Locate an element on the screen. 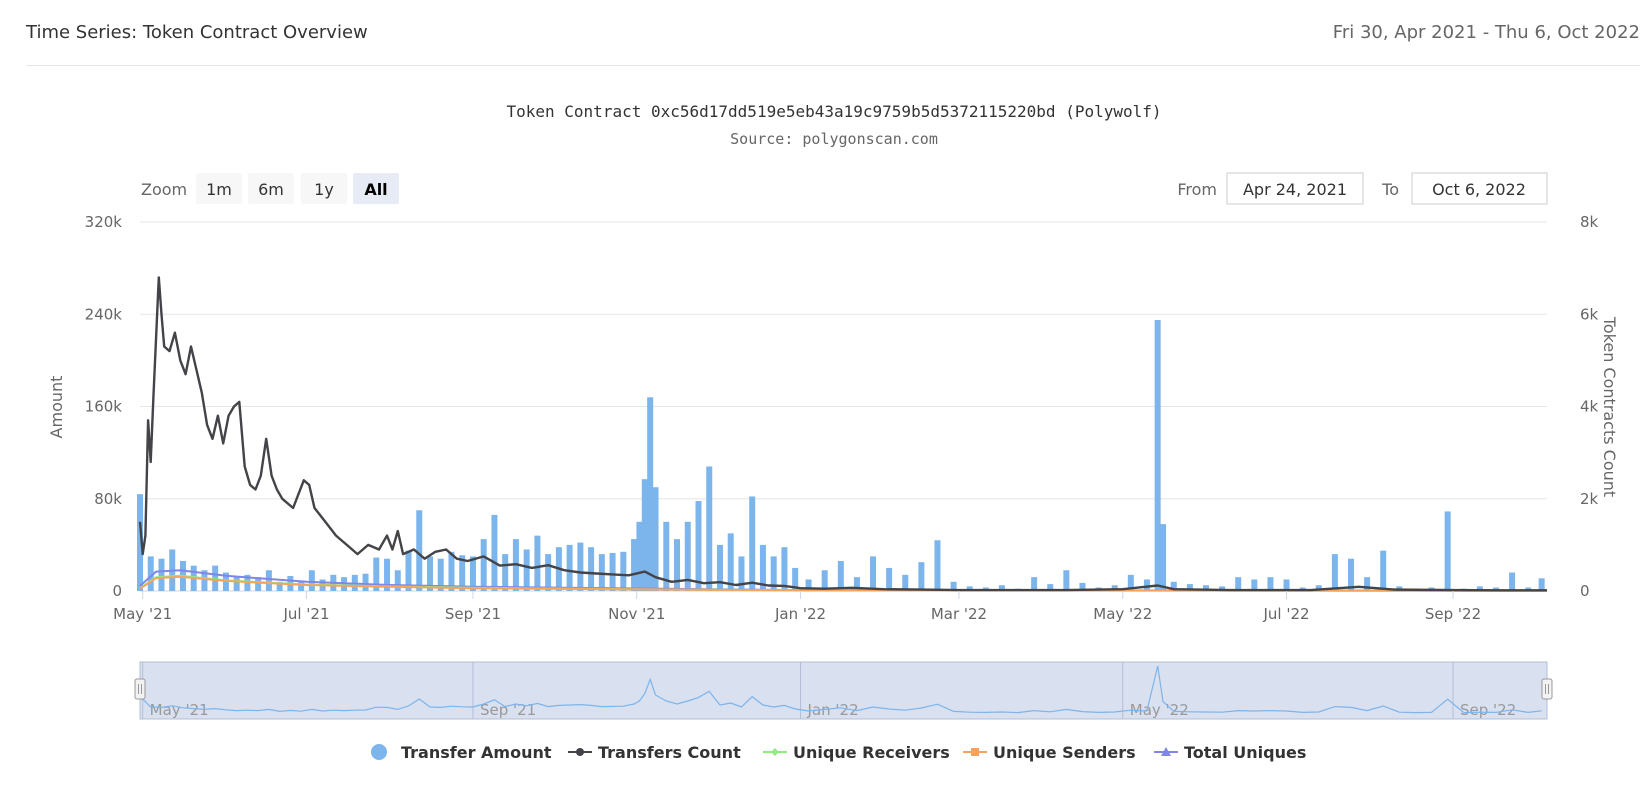  legend-item-unique-senders: Unique Senders is located at coordinates (1049, 752).